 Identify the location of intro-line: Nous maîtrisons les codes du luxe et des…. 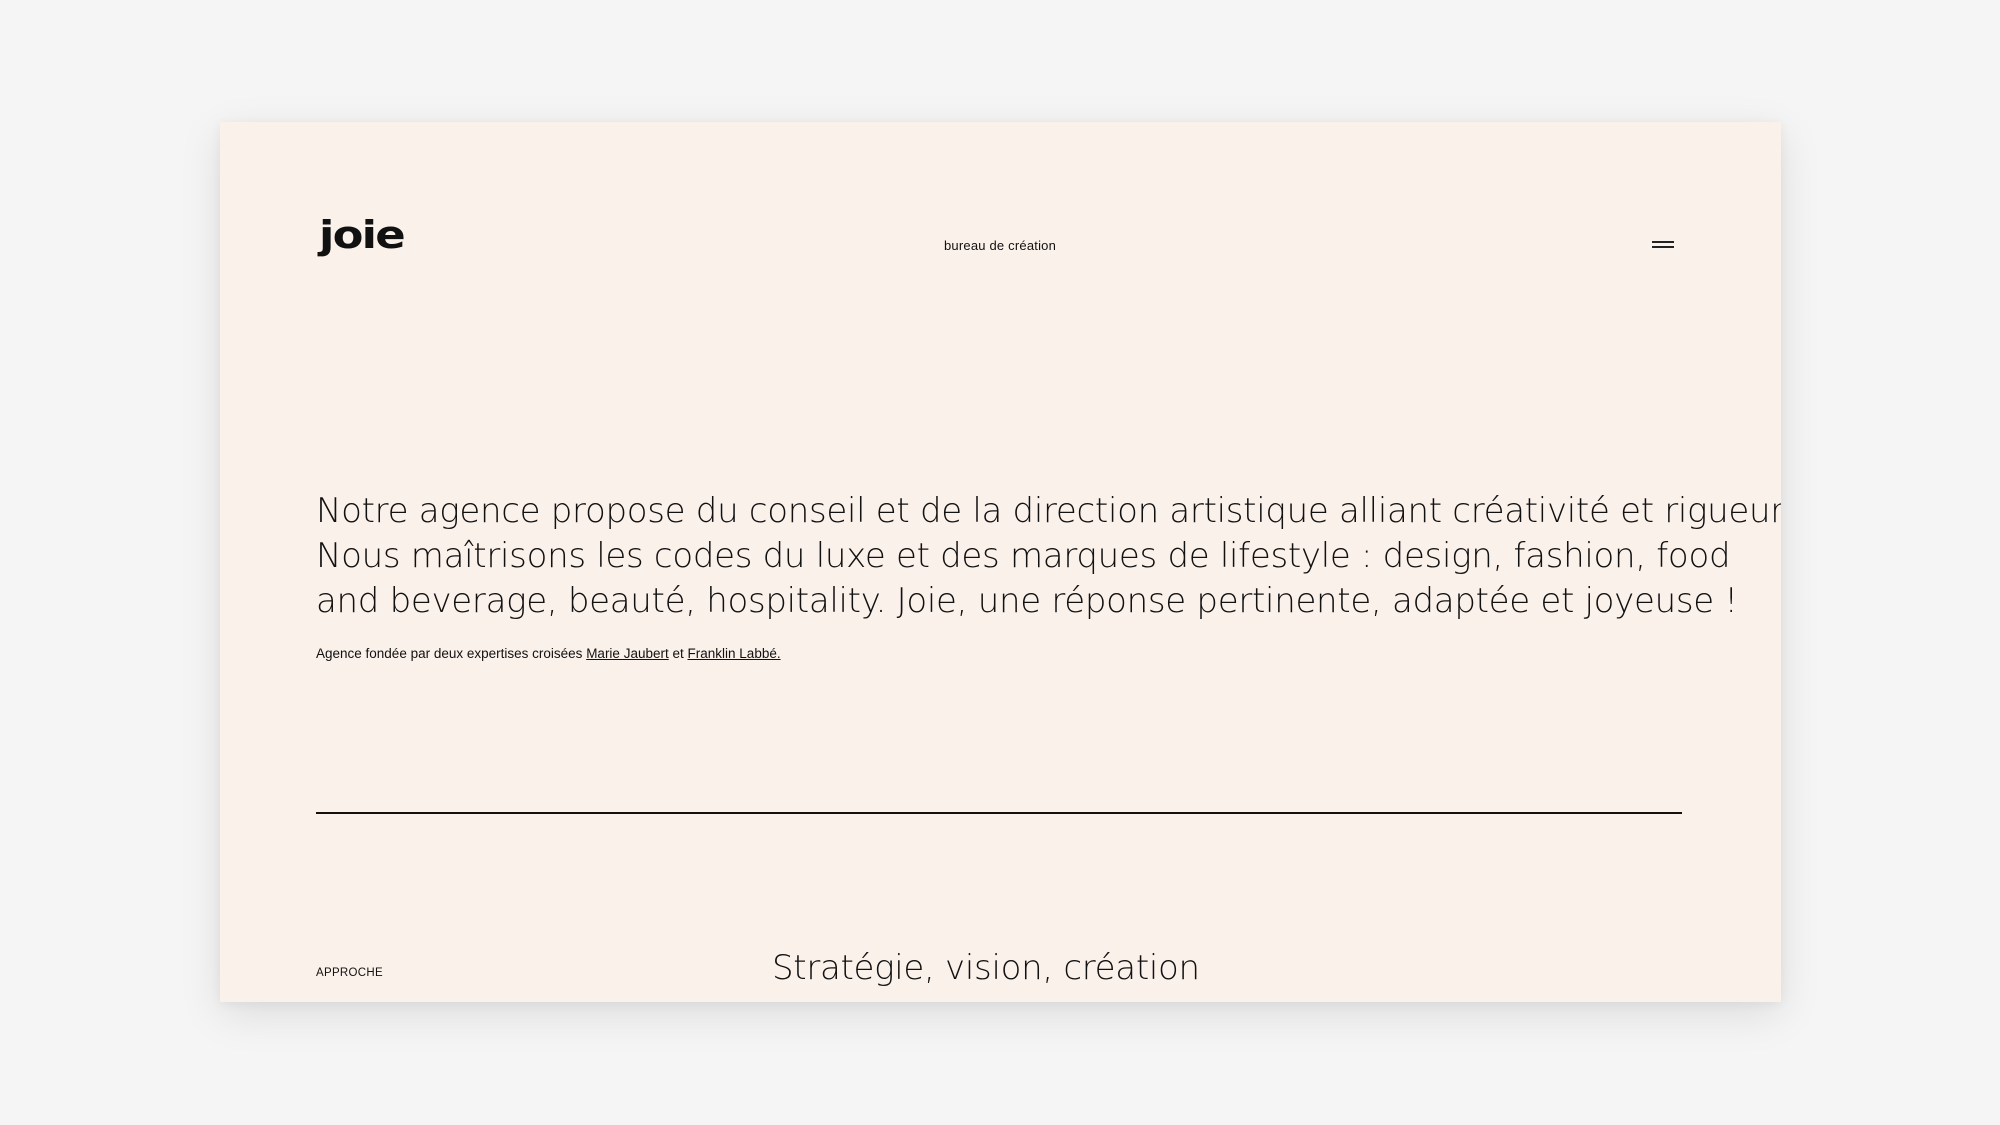
(1023, 556).